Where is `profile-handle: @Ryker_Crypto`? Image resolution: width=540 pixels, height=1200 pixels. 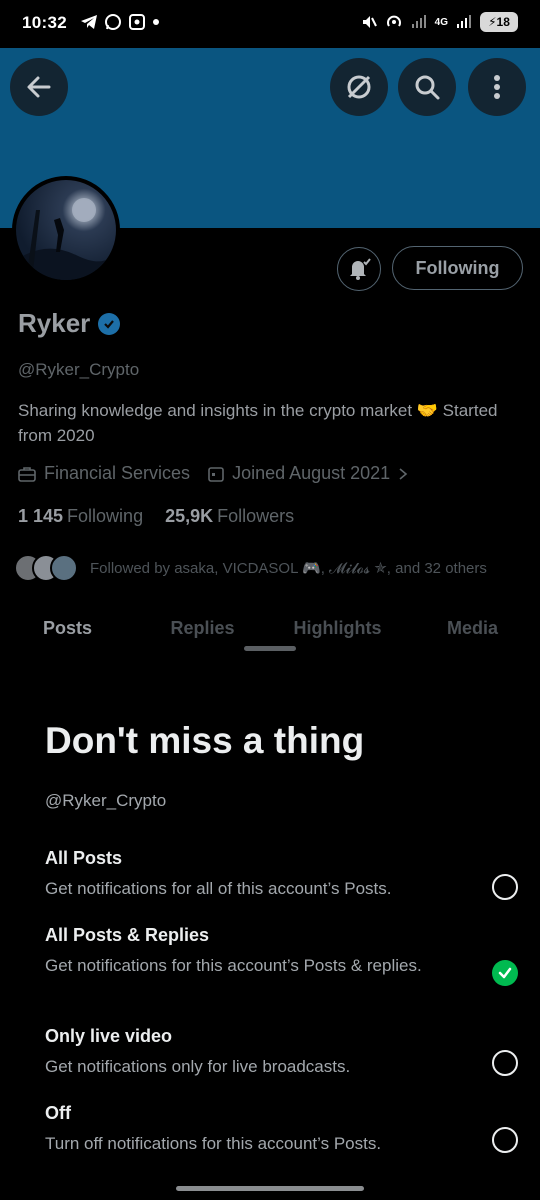
profile-handle: @Ryker_Crypto is located at coordinates (79, 369).